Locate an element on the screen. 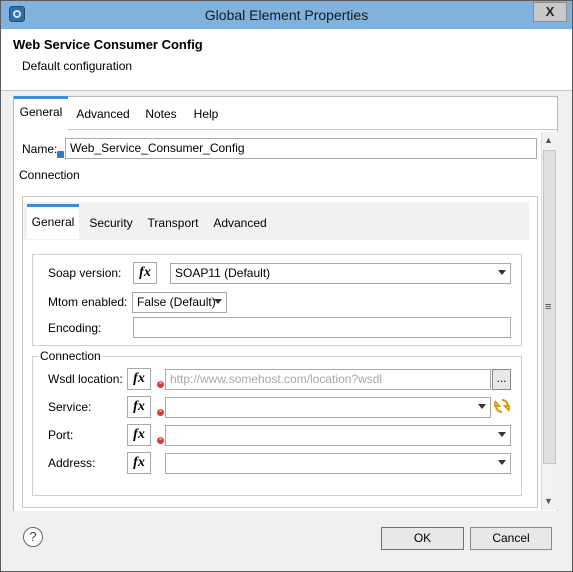 The height and width of the screenshot is (572, 573). soap-version-label: Soap version: is located at coordinates (85, 273).